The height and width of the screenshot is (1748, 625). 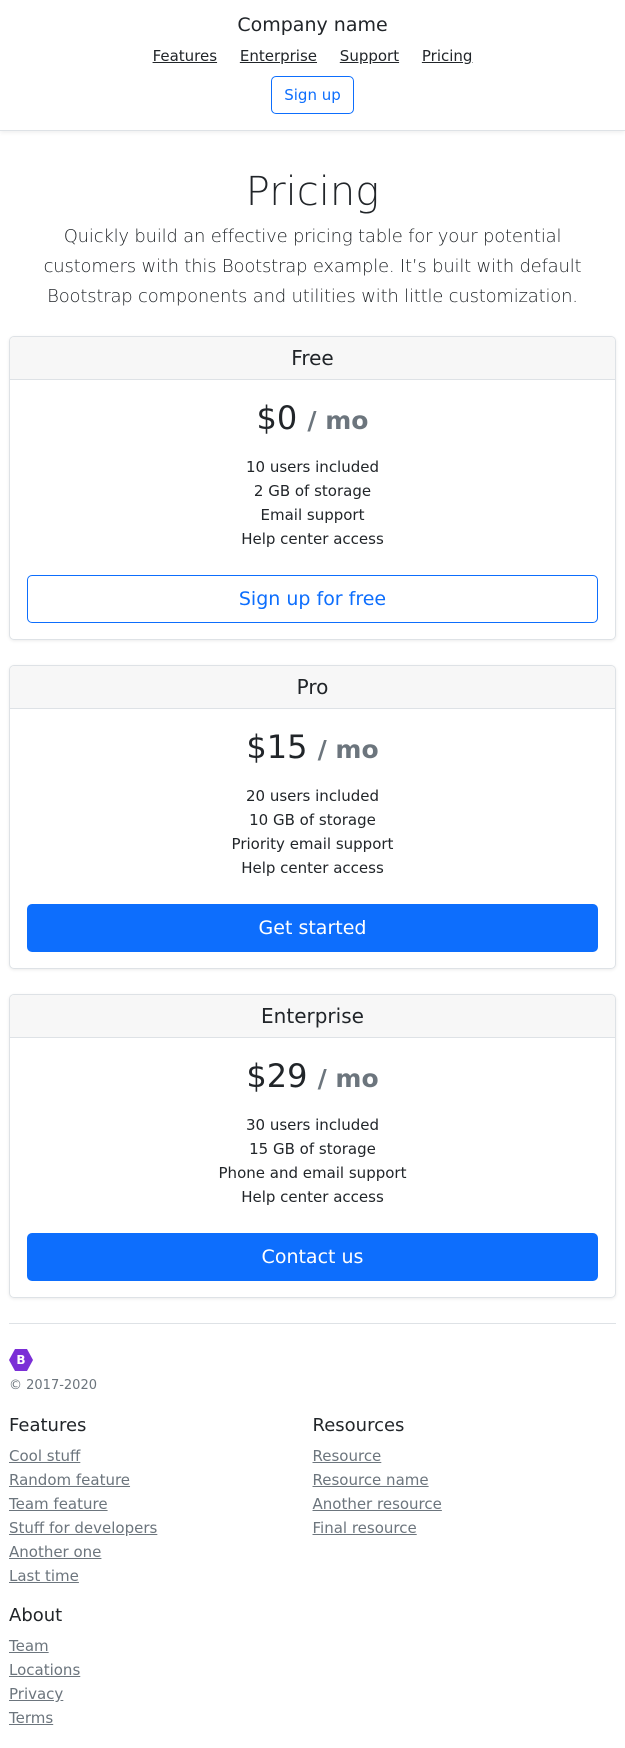 What do you see at coordinates (312, 515) in the screenshot?
I see `feature-item: Email support` at bounding box center [312, 515].